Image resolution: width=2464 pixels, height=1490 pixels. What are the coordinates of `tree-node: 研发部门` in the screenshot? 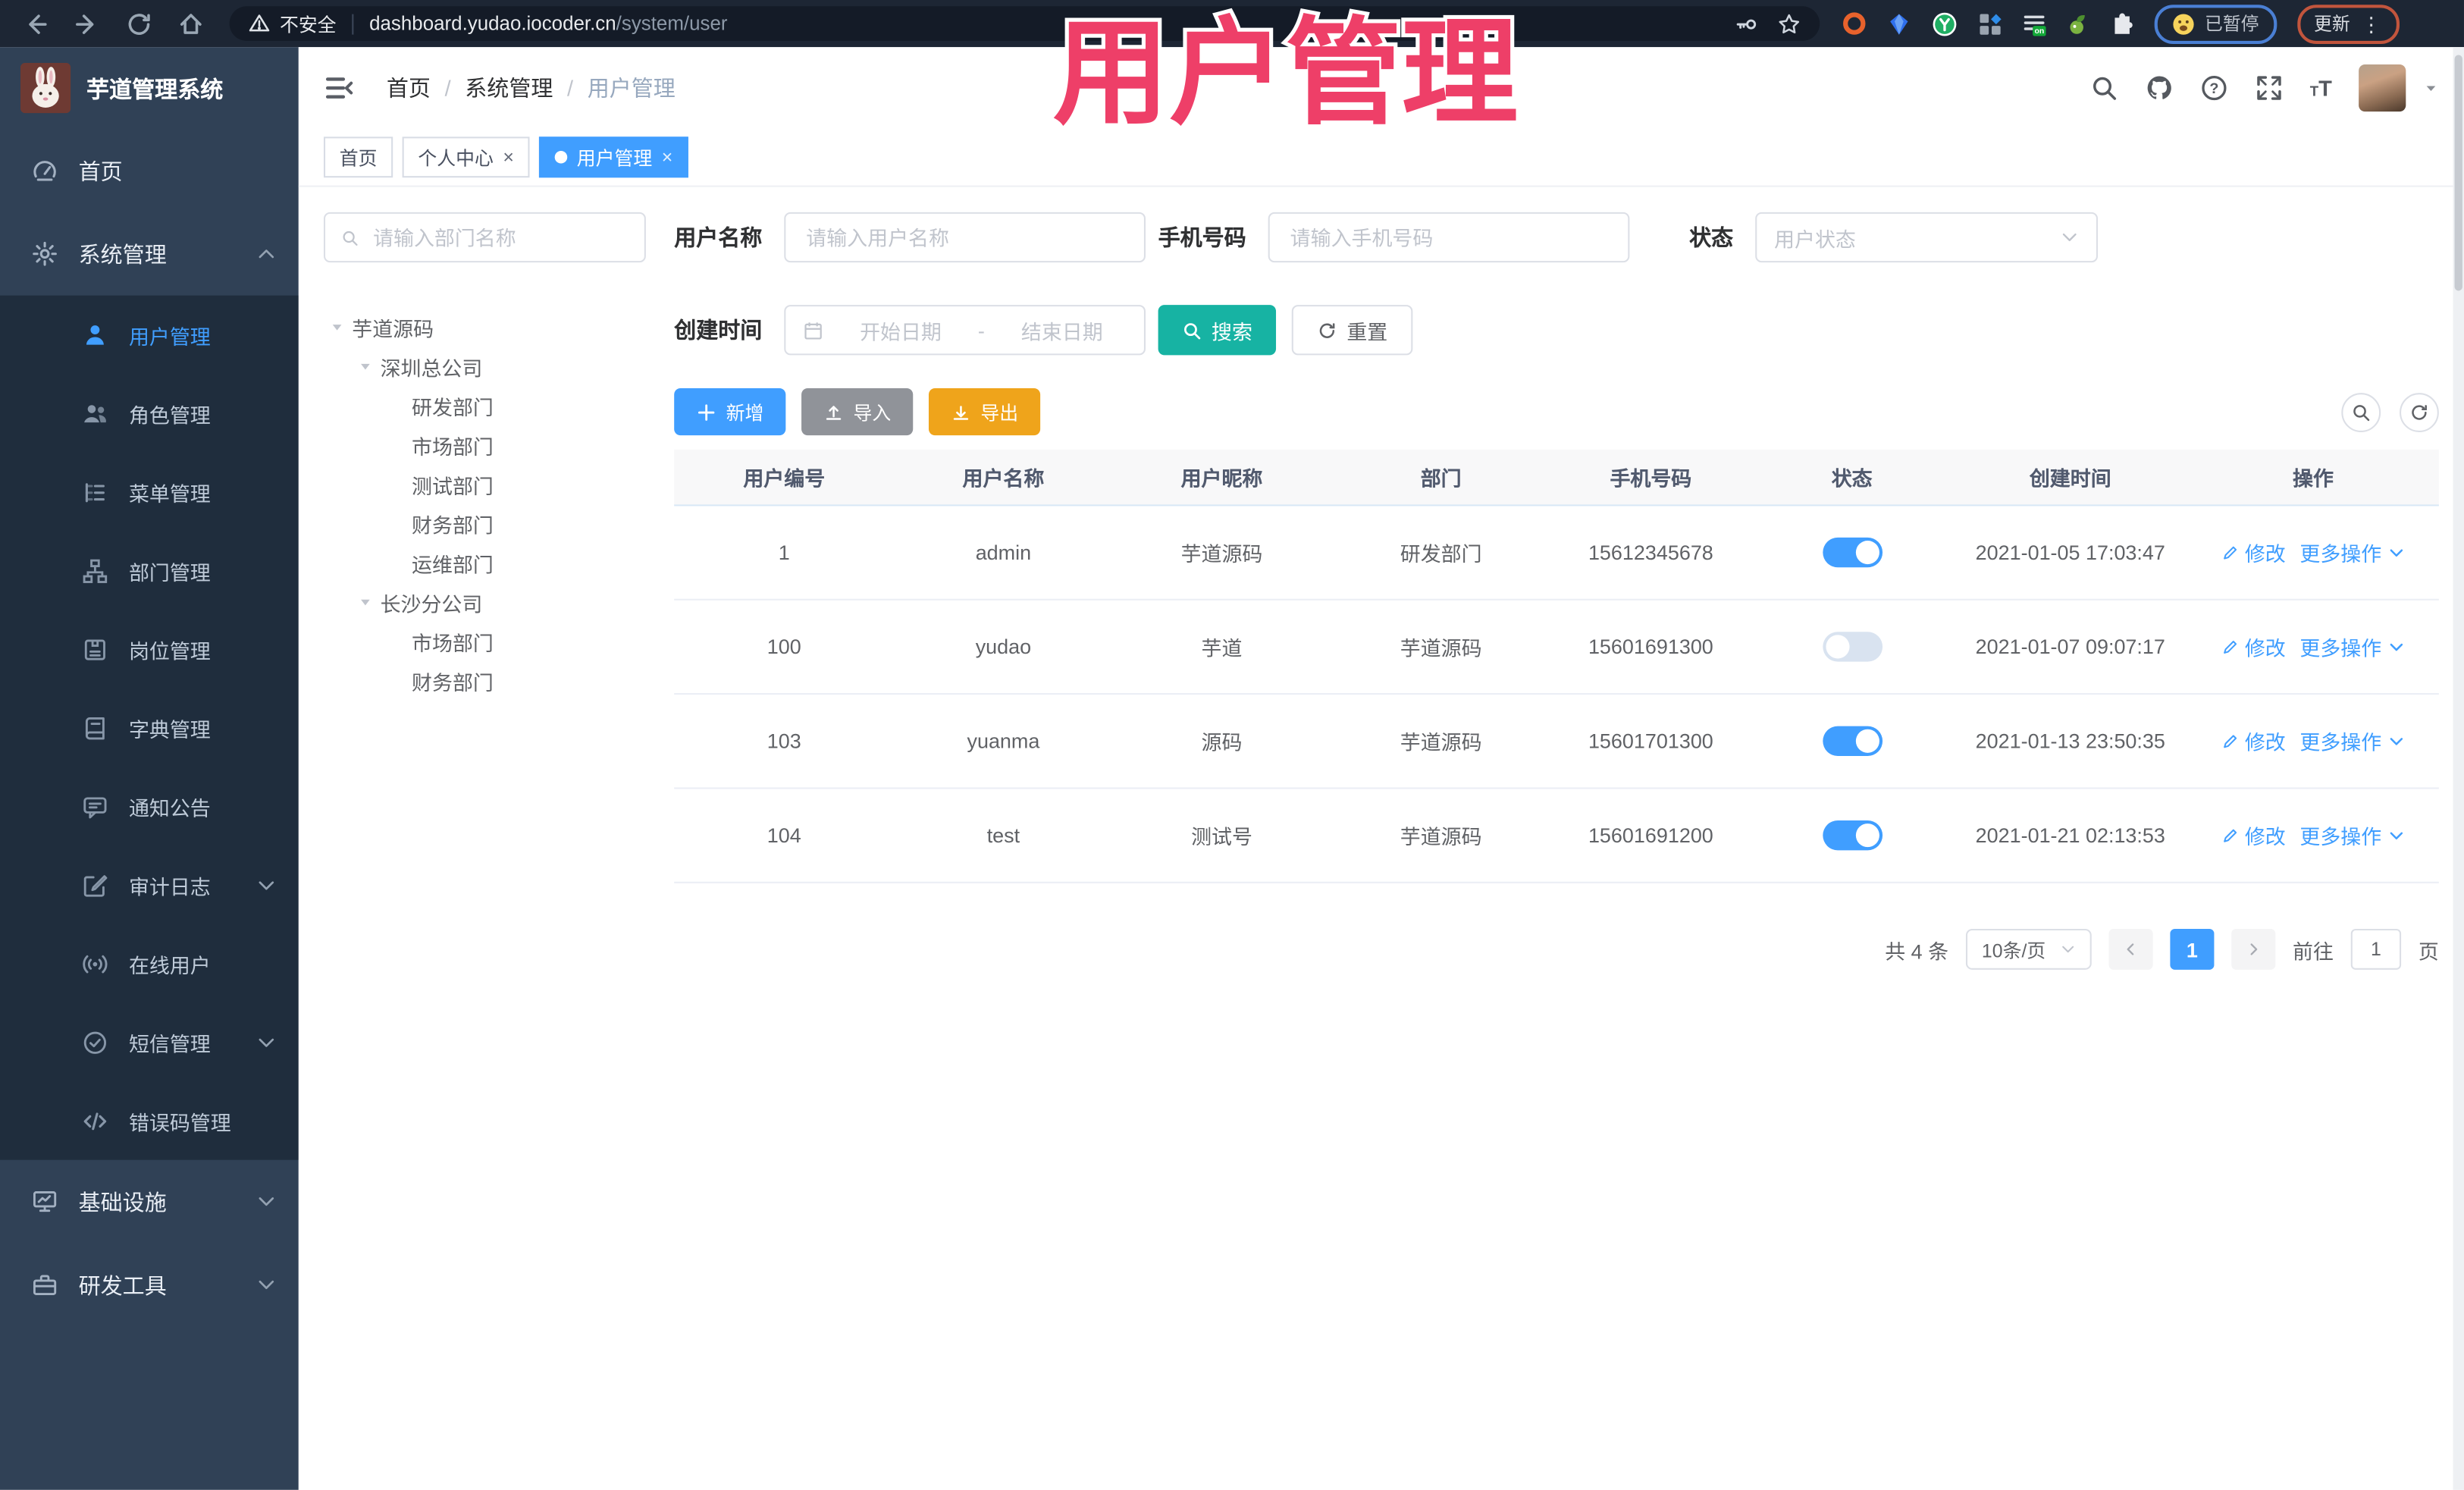 It's located at (485, 406).